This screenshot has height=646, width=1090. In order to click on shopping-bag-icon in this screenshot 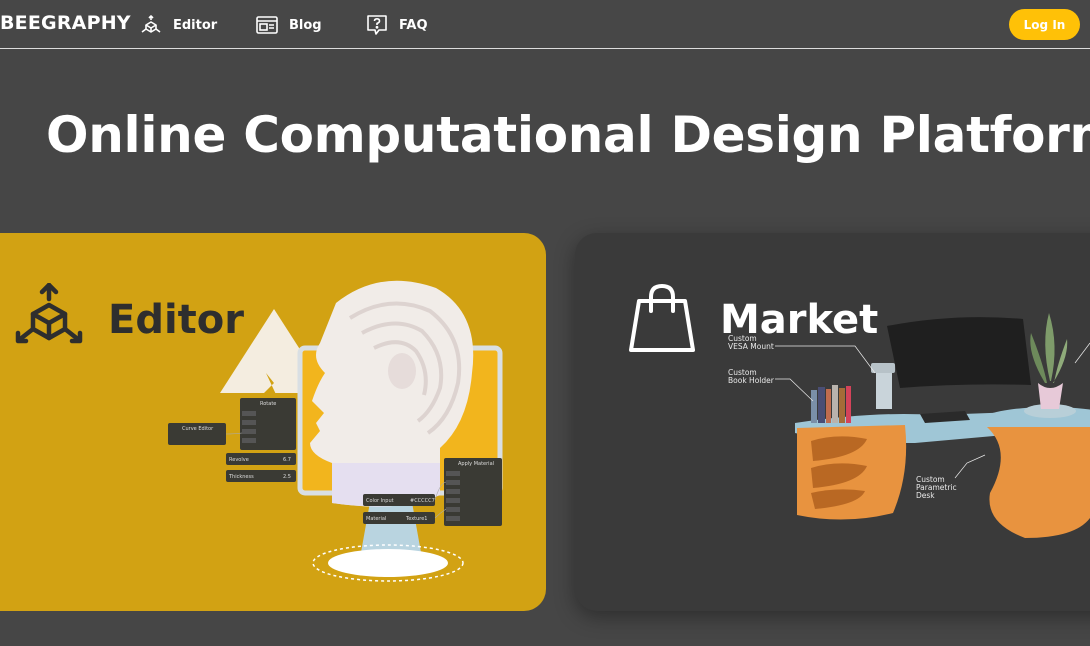, I will do `click(662, 318)`.